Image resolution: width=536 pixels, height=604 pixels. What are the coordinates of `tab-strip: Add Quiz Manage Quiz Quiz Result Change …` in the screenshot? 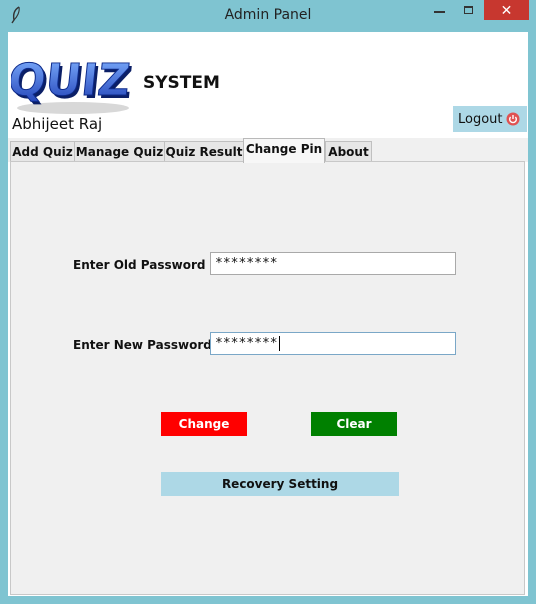 It's located at (268, 150).